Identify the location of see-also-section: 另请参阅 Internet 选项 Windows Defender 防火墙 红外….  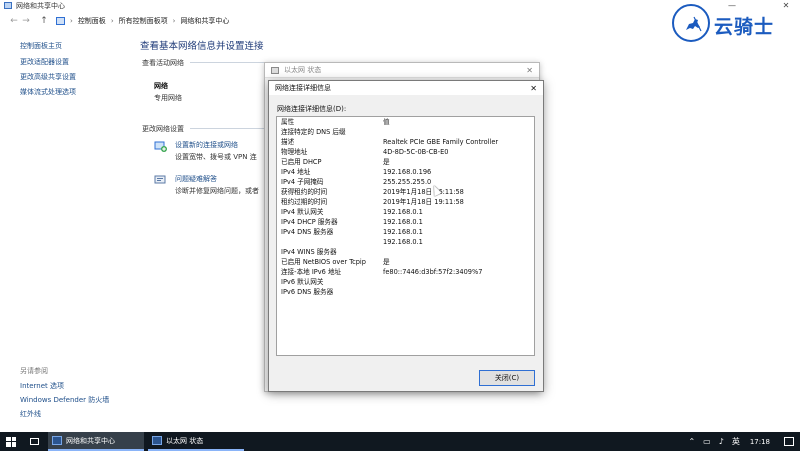
(75, 395).